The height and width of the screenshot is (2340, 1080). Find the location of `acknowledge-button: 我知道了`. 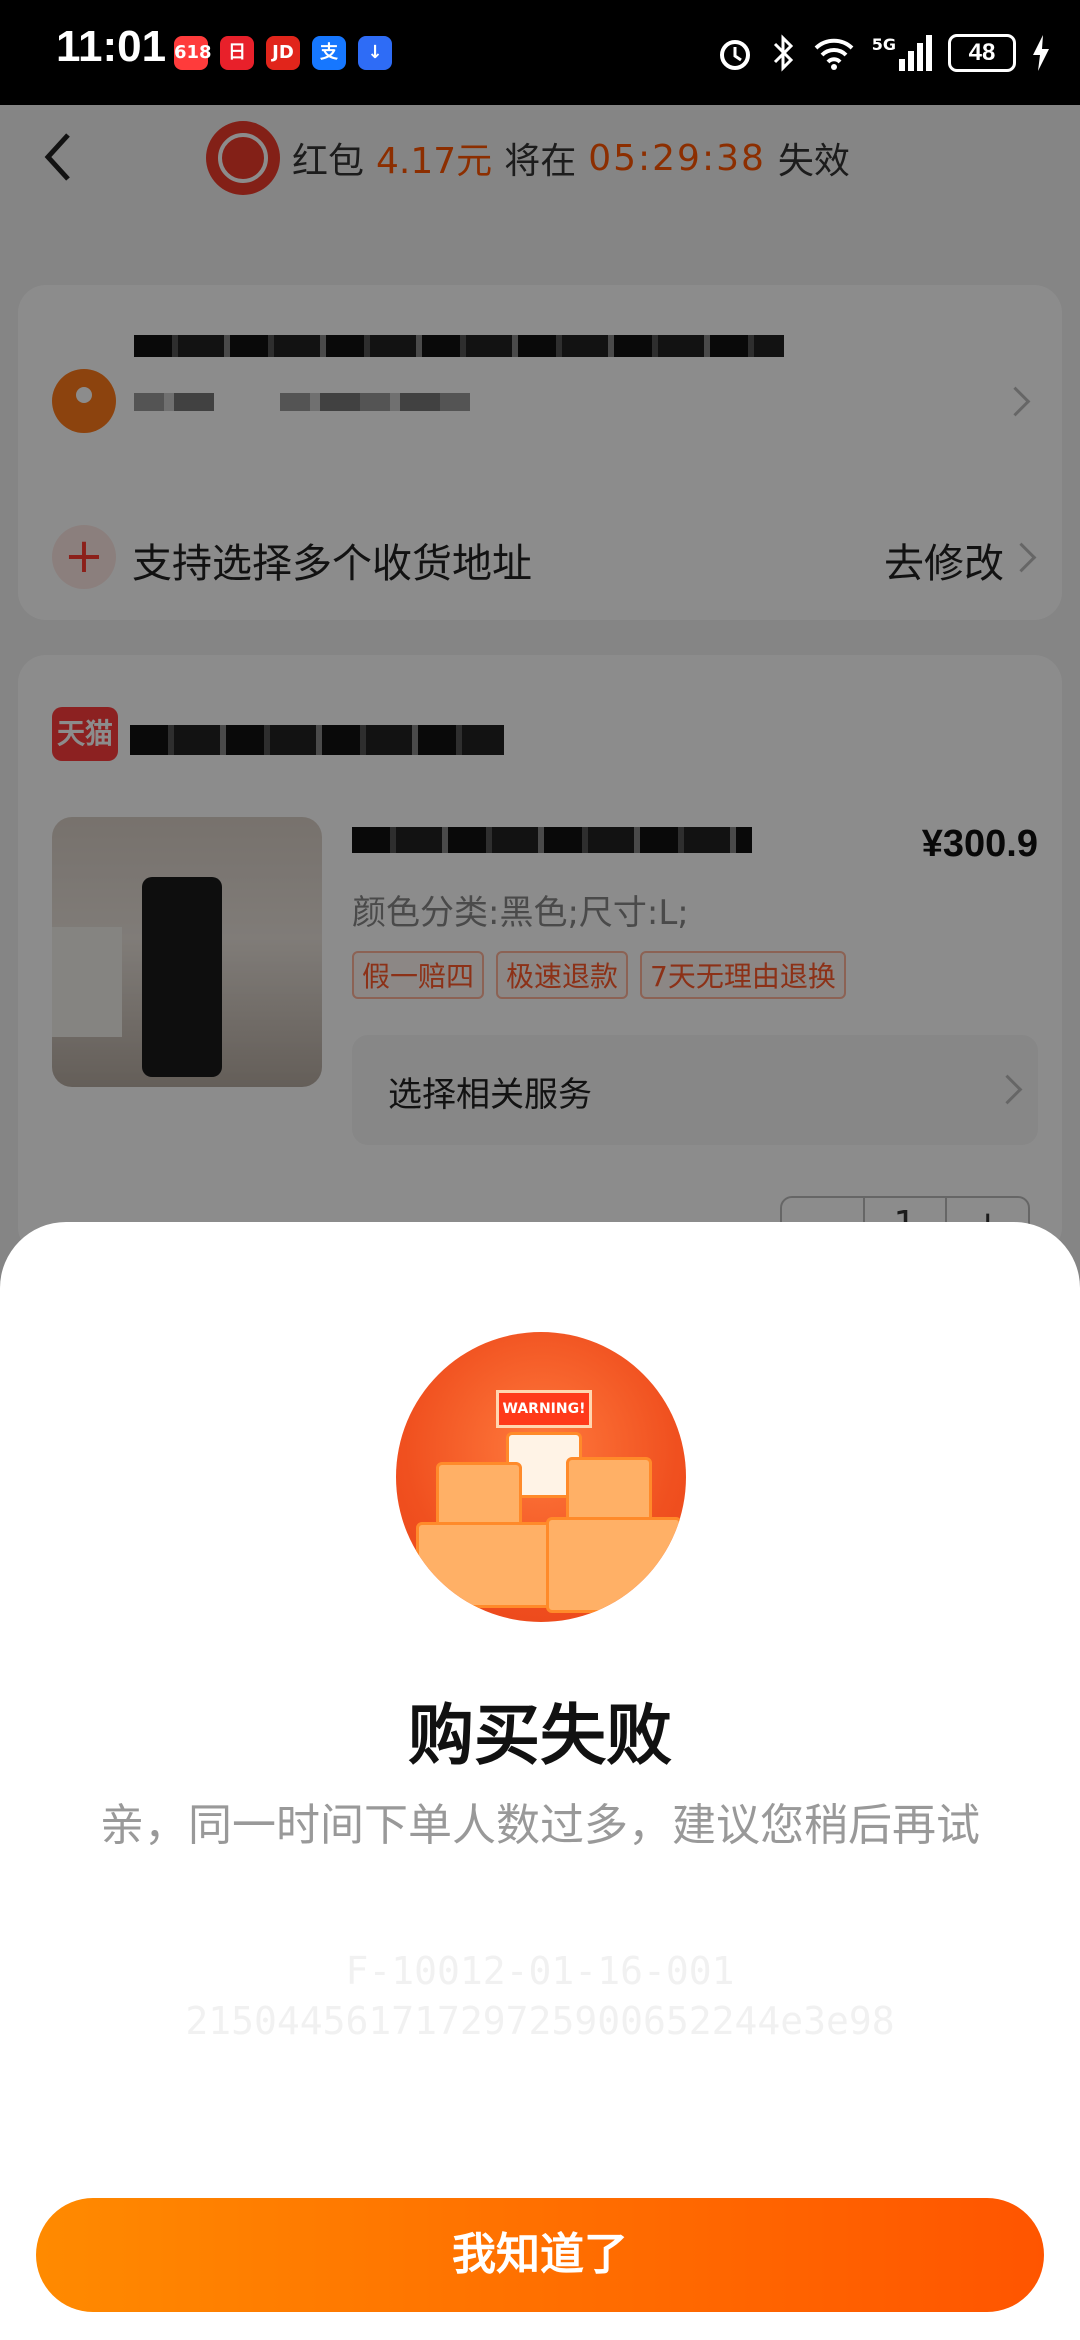

acknowledge-button: 我知道了 is located at coordinates (540, 2255).